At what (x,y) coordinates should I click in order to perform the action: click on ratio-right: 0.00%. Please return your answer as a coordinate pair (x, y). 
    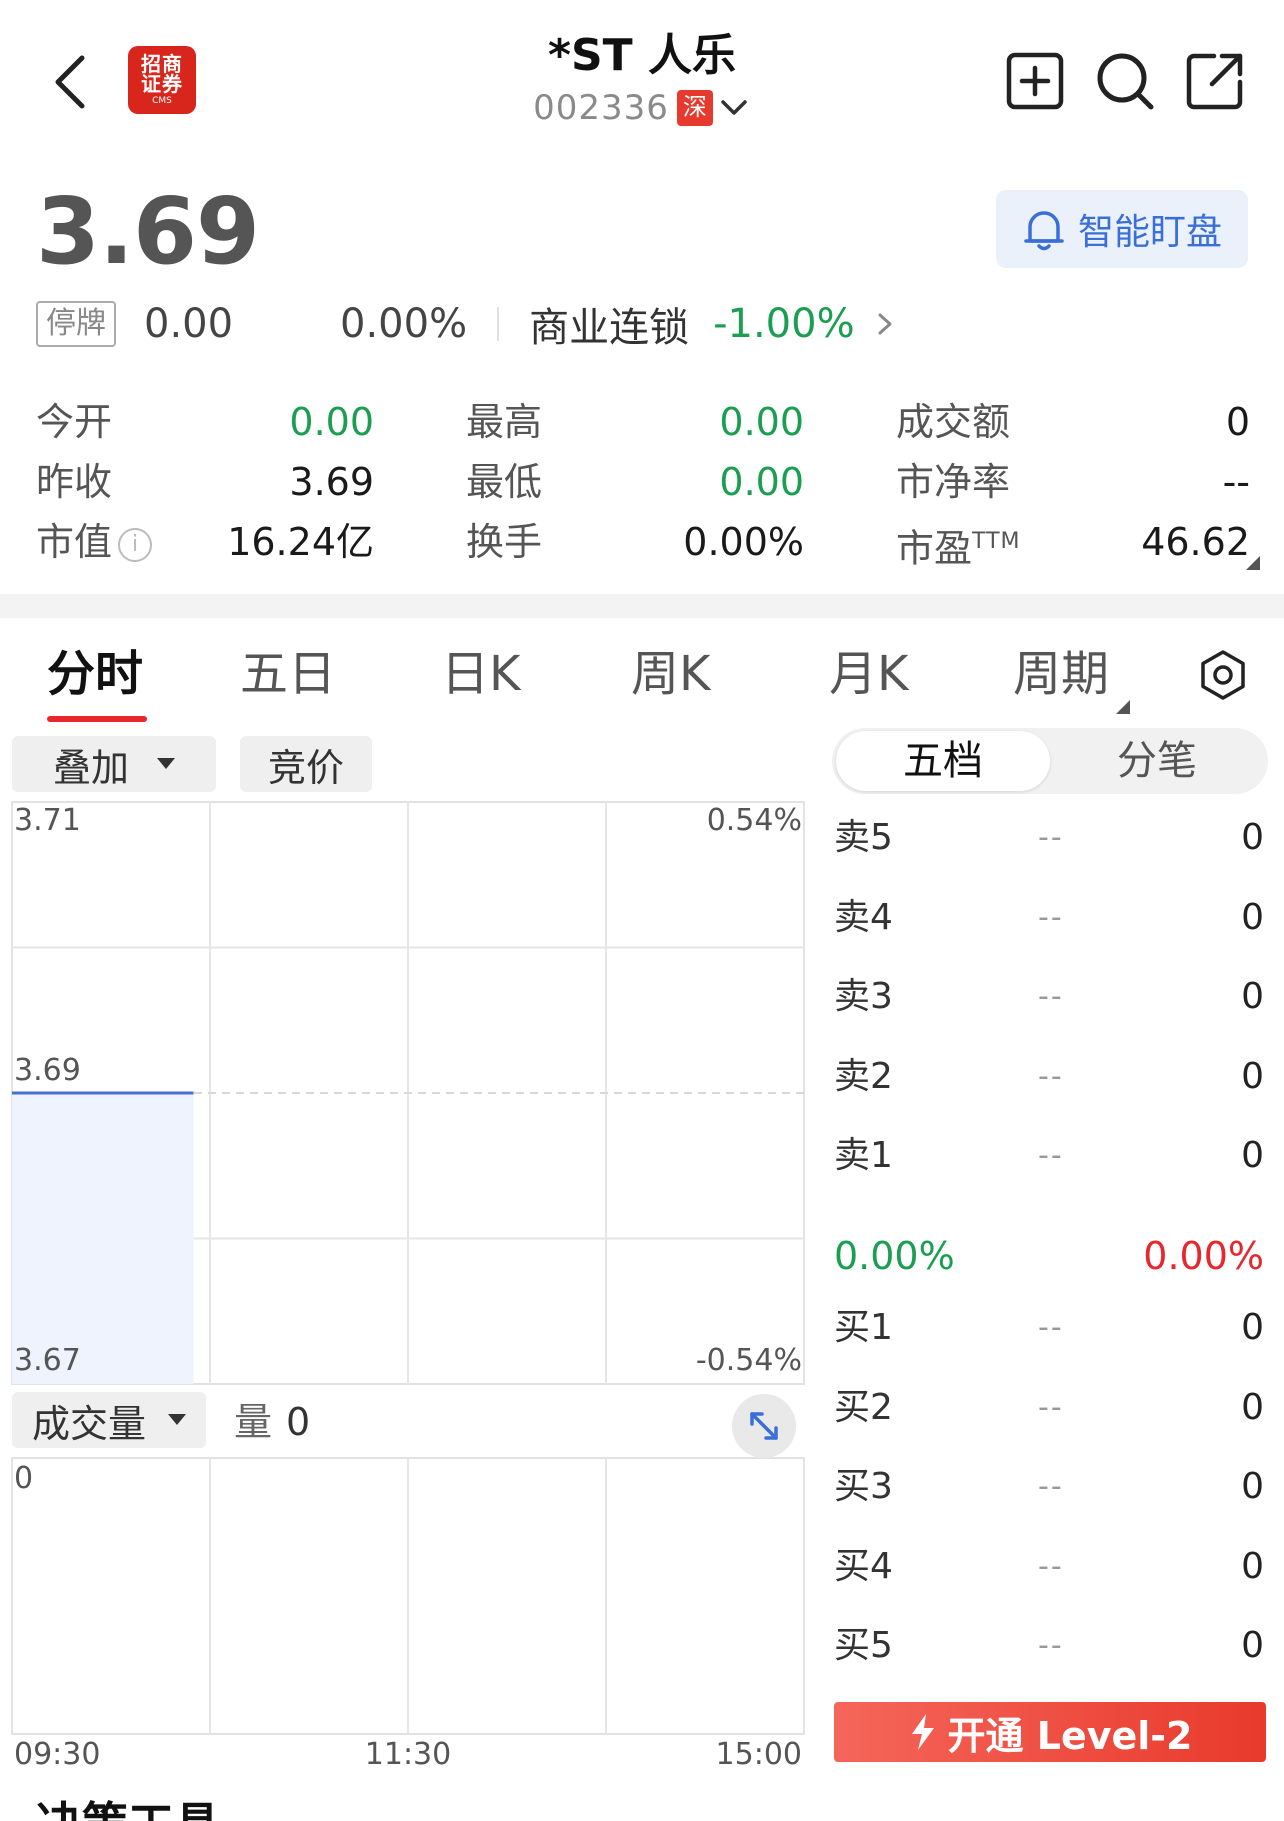
    Looking at the image, I should click on (1203, 1256).